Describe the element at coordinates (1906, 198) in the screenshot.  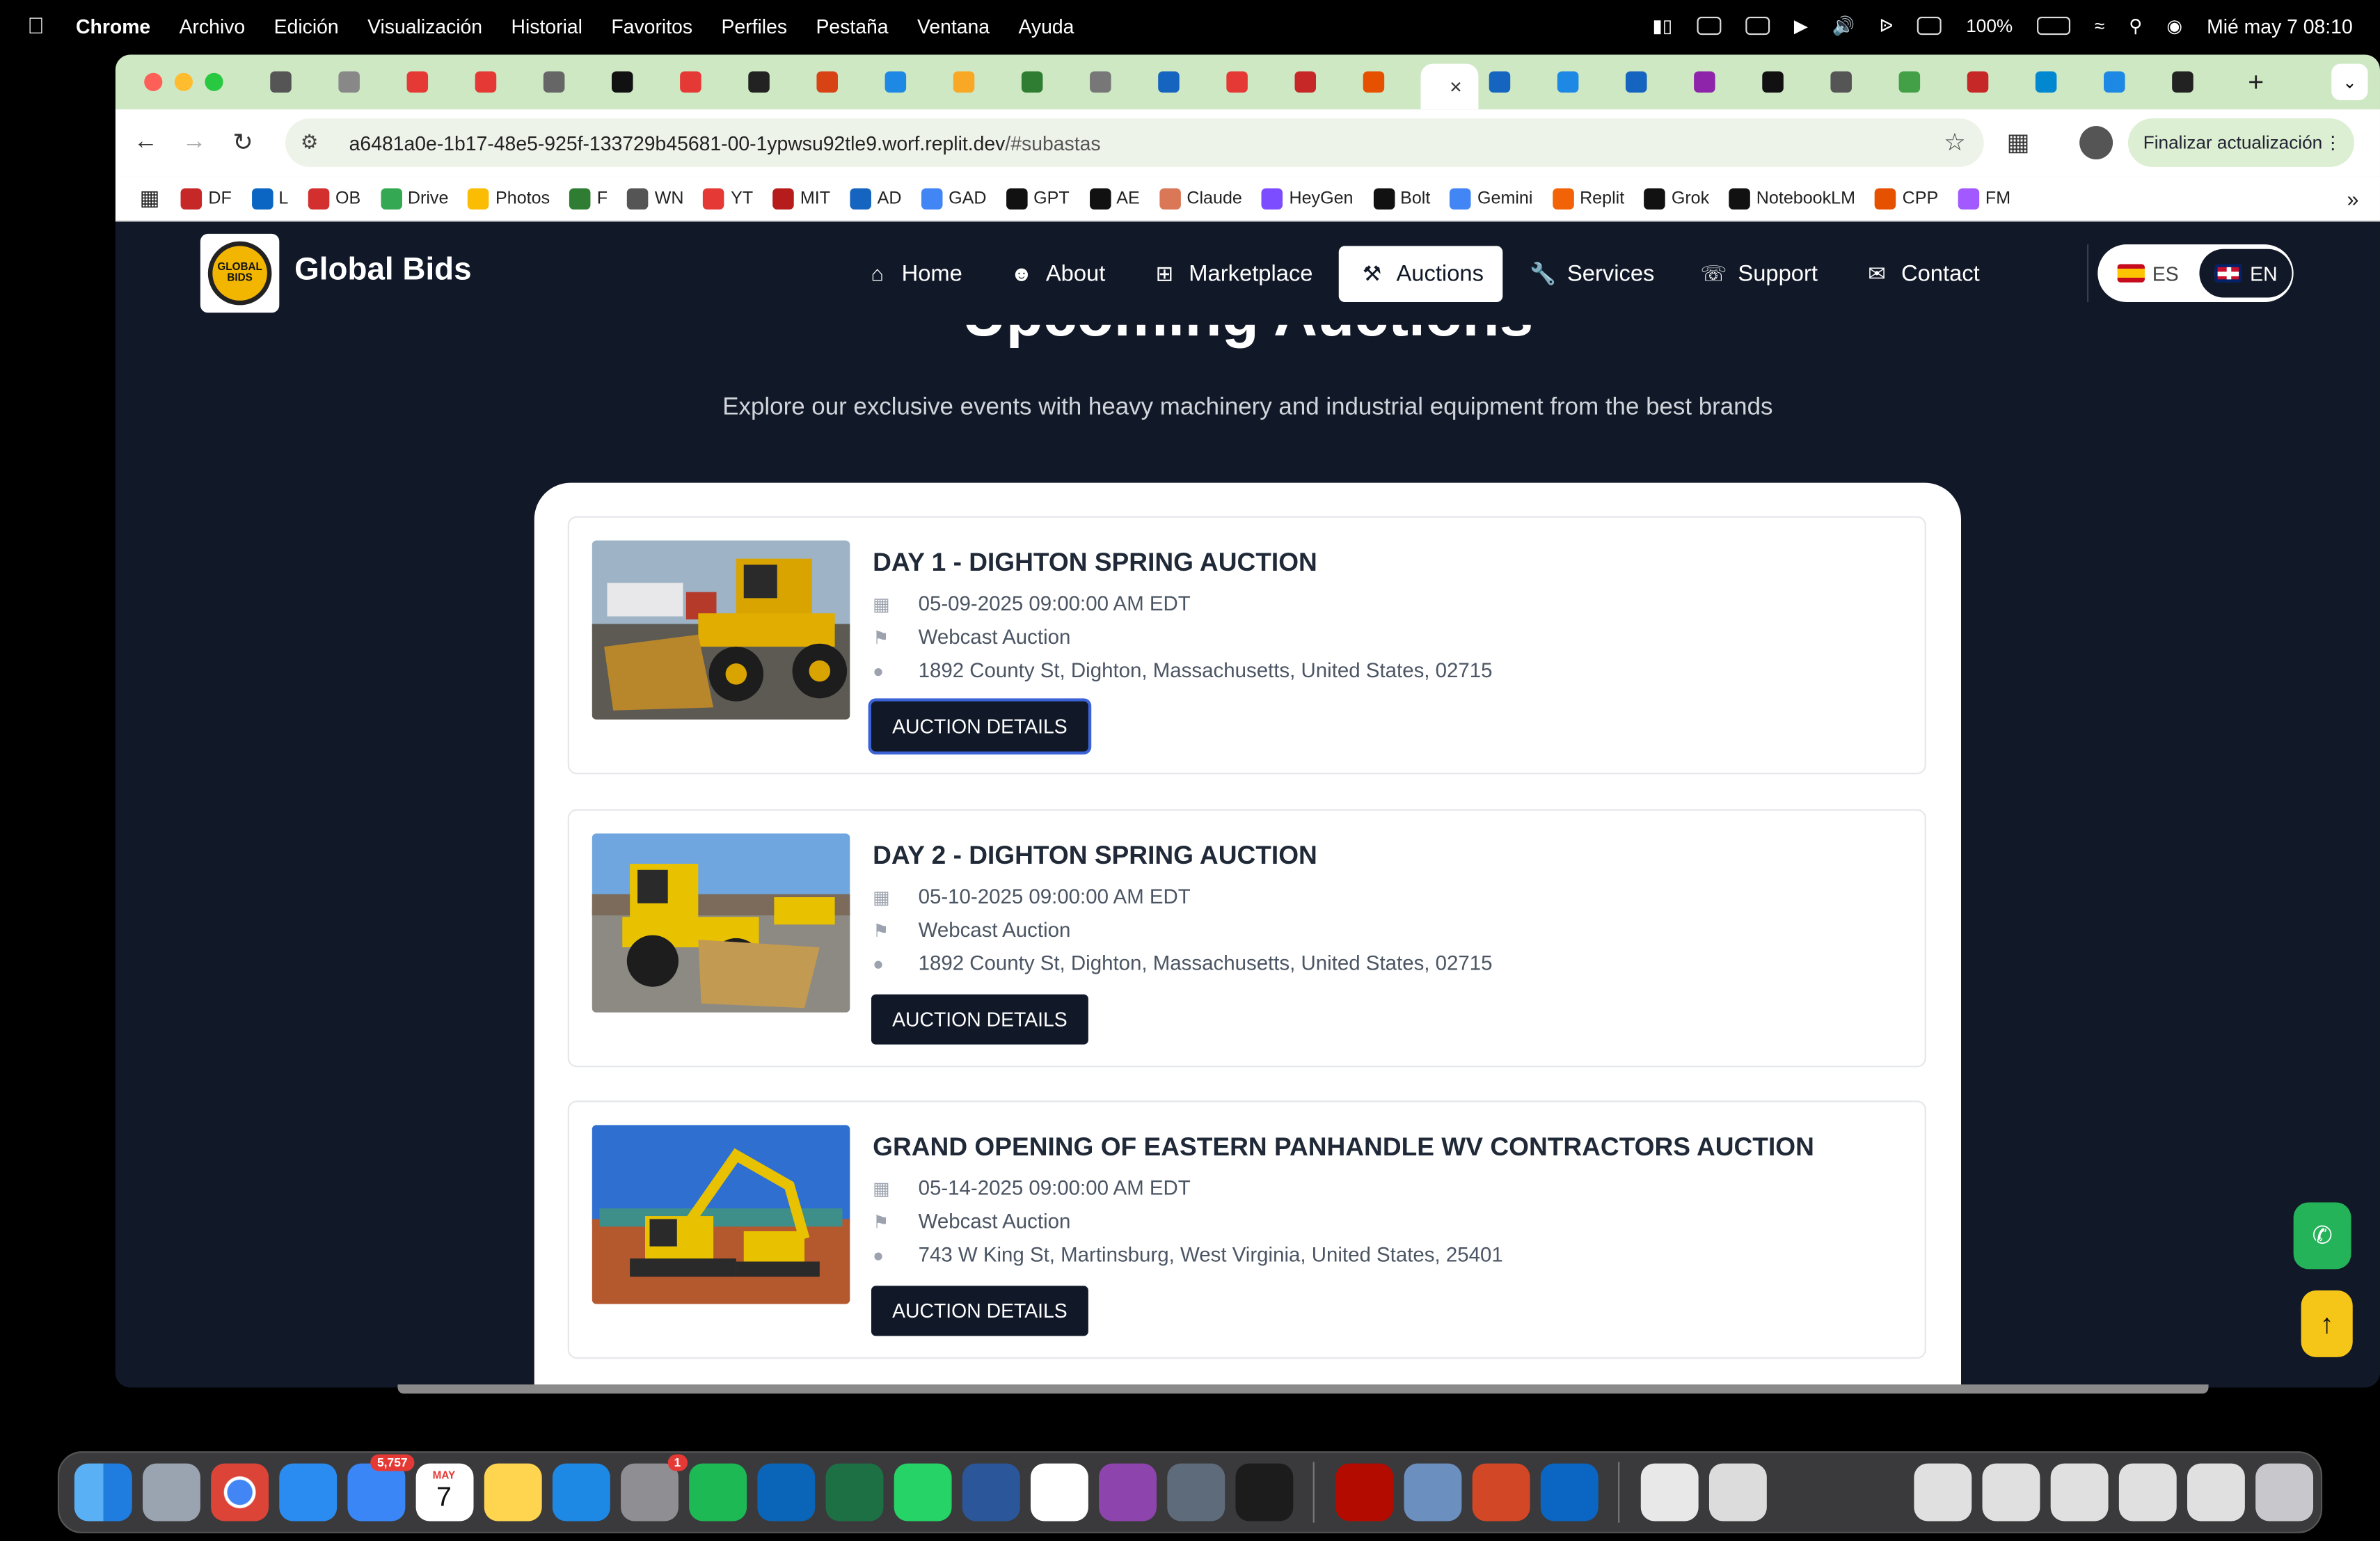
I see `bookmark-cpp: CPP` at that location.